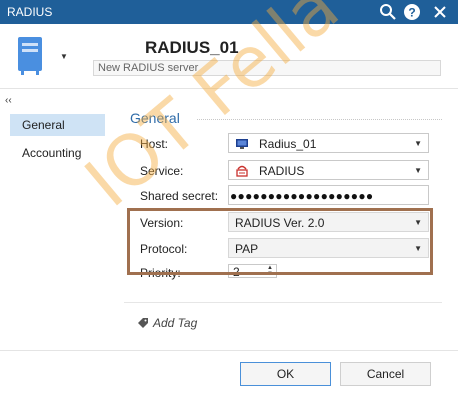 The height and width of the screenshot is (400, 458). I want to click on collapse-sidebar-icon: ‹‹, so click(8, 100).